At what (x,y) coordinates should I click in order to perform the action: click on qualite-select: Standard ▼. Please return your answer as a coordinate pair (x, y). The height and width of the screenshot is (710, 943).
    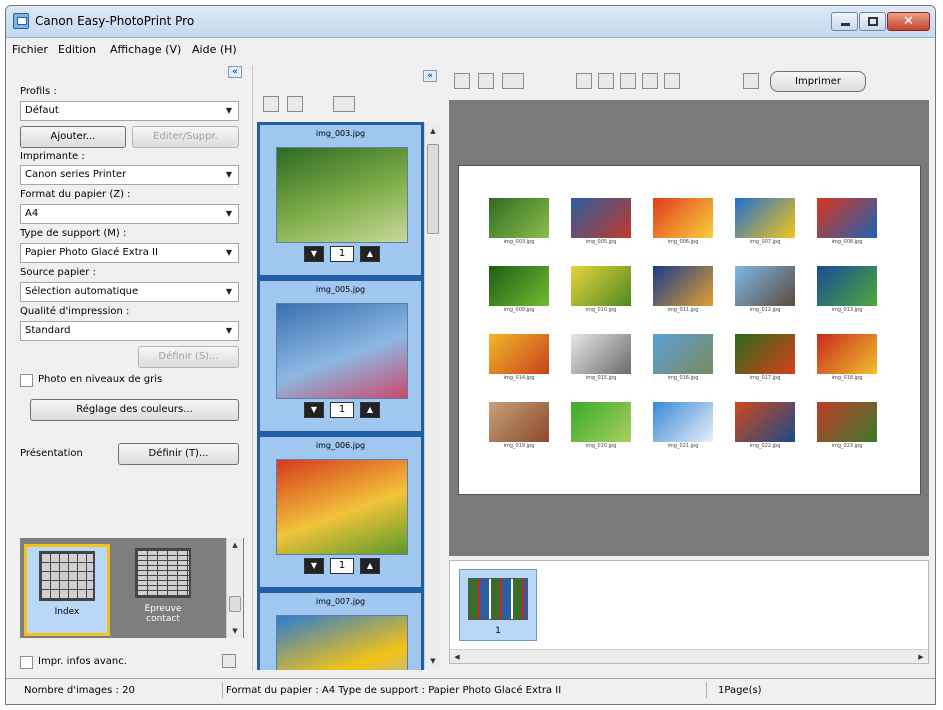
    Looking at the image, I should click on (129, 331).